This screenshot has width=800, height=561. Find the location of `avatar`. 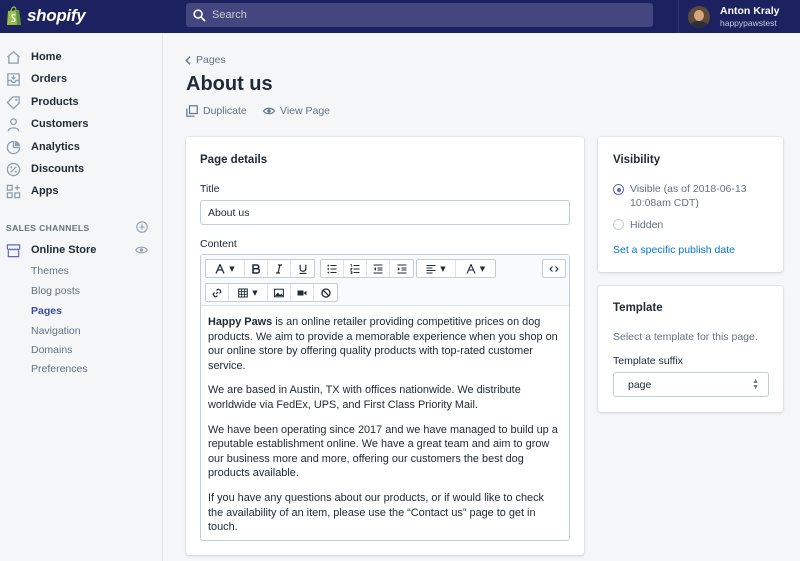

avatar is located at coordinates (699, 16).